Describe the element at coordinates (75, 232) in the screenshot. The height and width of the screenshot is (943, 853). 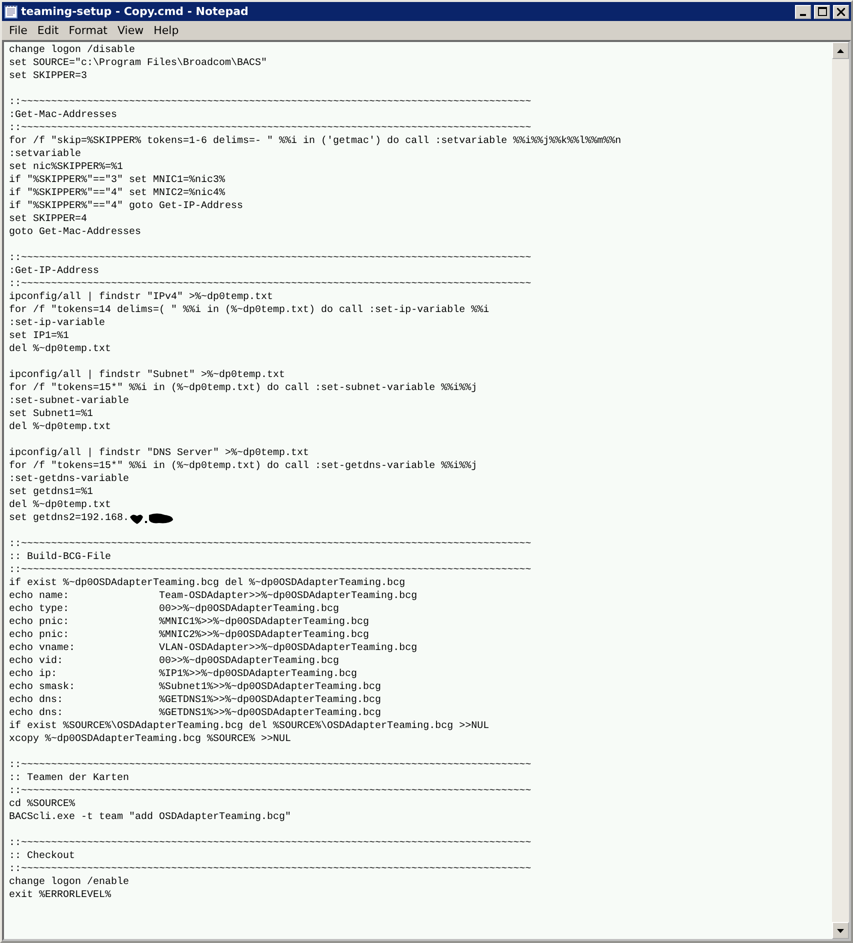
I see `code-line: goto Get-Mac-Addresses` at that location.